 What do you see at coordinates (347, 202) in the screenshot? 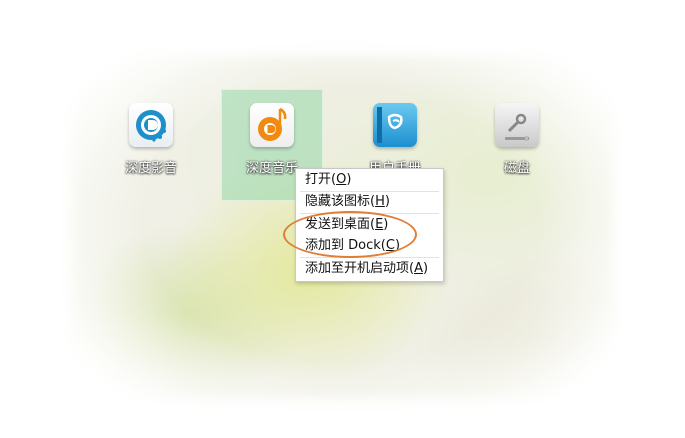
I see `menu-item-hide-icon: 隐藏该图标(H)` at bounding box center [347, 202].